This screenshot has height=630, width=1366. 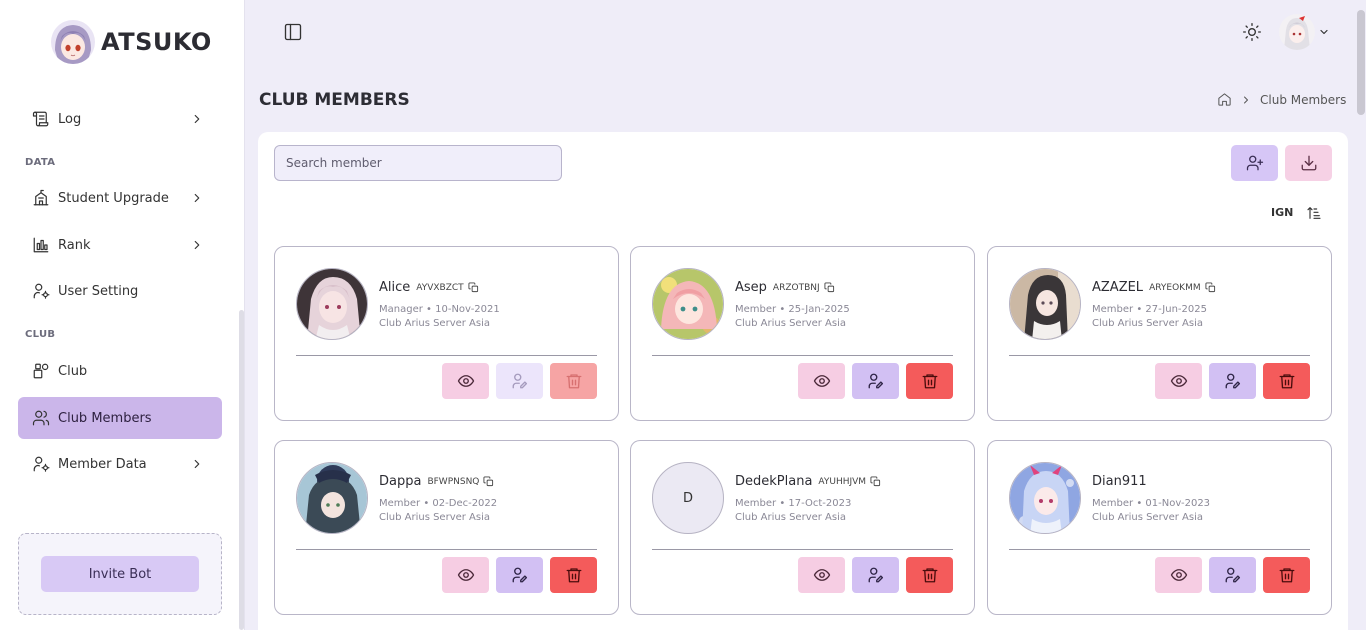 What do you see at coordinates (418, 163) in the screenshot?
I see `search-input` at bounding box center [418, 163].